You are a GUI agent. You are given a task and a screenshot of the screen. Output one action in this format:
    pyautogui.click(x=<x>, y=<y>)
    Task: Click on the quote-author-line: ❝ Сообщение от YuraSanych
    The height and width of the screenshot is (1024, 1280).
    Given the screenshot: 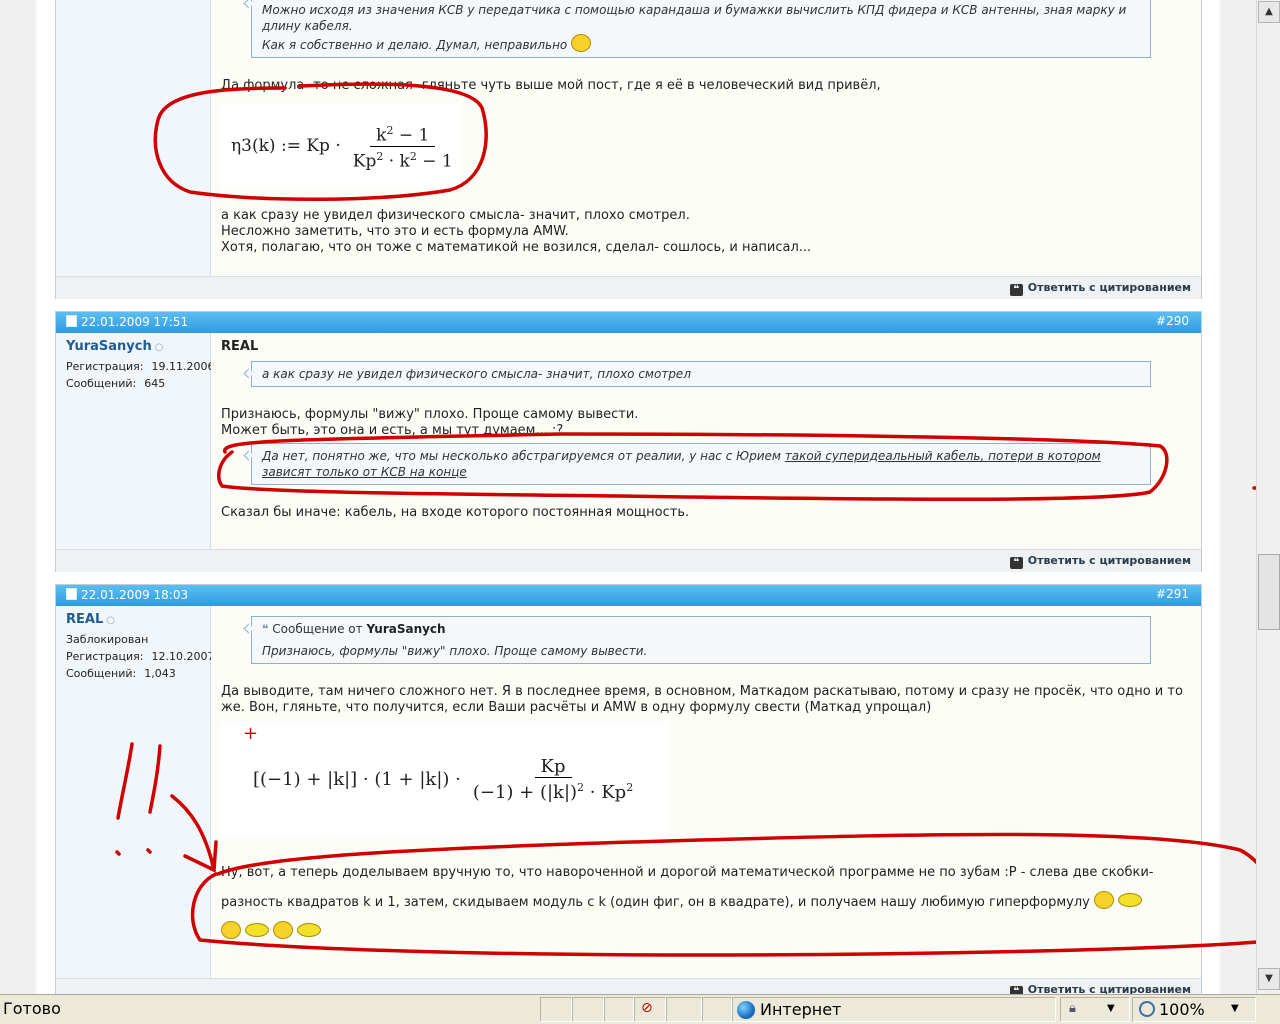 What is the action you would take?
    pyautogui.click(x=701, y=629)
    